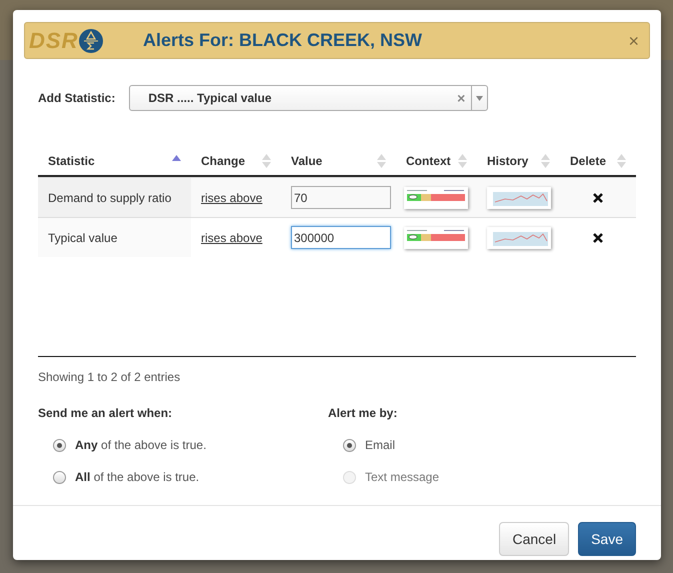 The image size is (673, 573). What do you see at coordinates (137, 477) in the screenshot?
I see `radio-label: All of the above is true.` at bounding box center [137, 477].